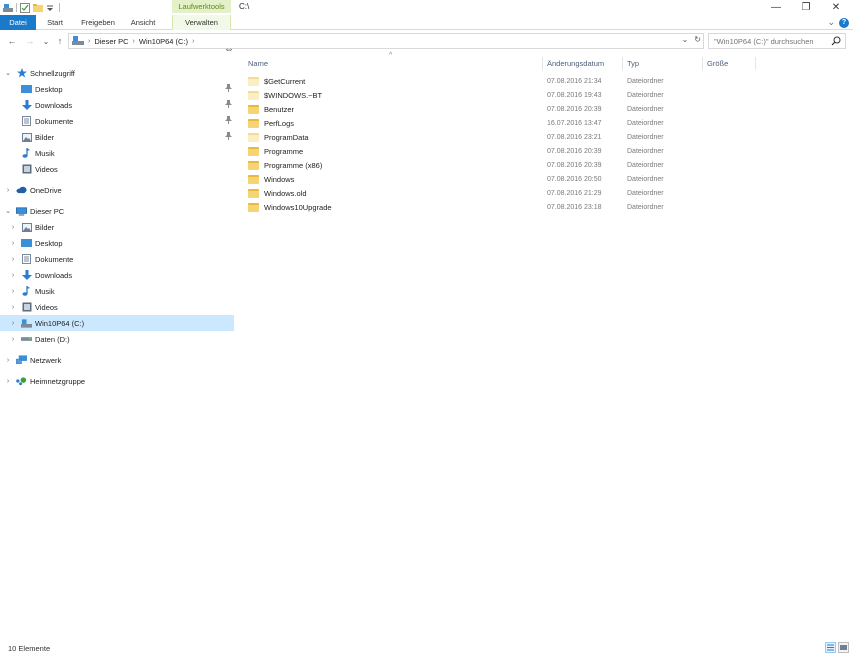  What do you see at coordinates (697, 39) in the screenshot?
I see `refresh-button: ↻` at bounding box center [697, 39].